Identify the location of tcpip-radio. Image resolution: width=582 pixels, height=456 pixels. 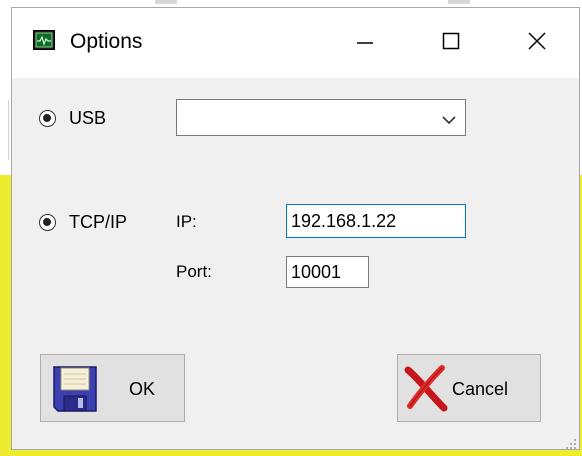
(47, 222).